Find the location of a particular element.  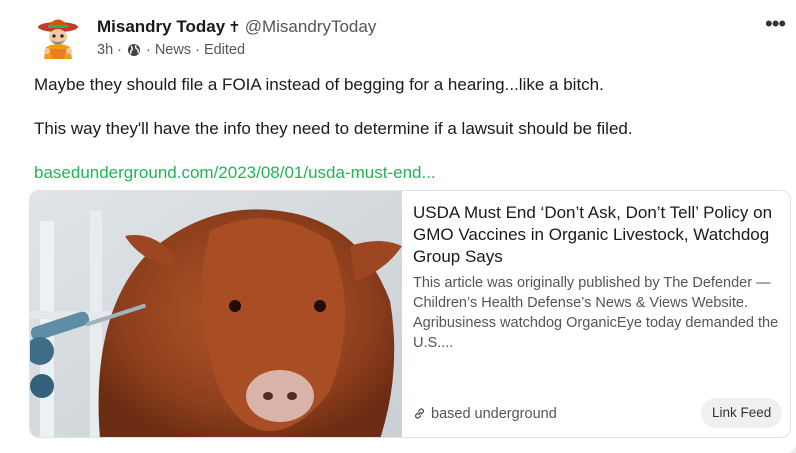

author-badge: ✝ is located at coordinates (234, 27).